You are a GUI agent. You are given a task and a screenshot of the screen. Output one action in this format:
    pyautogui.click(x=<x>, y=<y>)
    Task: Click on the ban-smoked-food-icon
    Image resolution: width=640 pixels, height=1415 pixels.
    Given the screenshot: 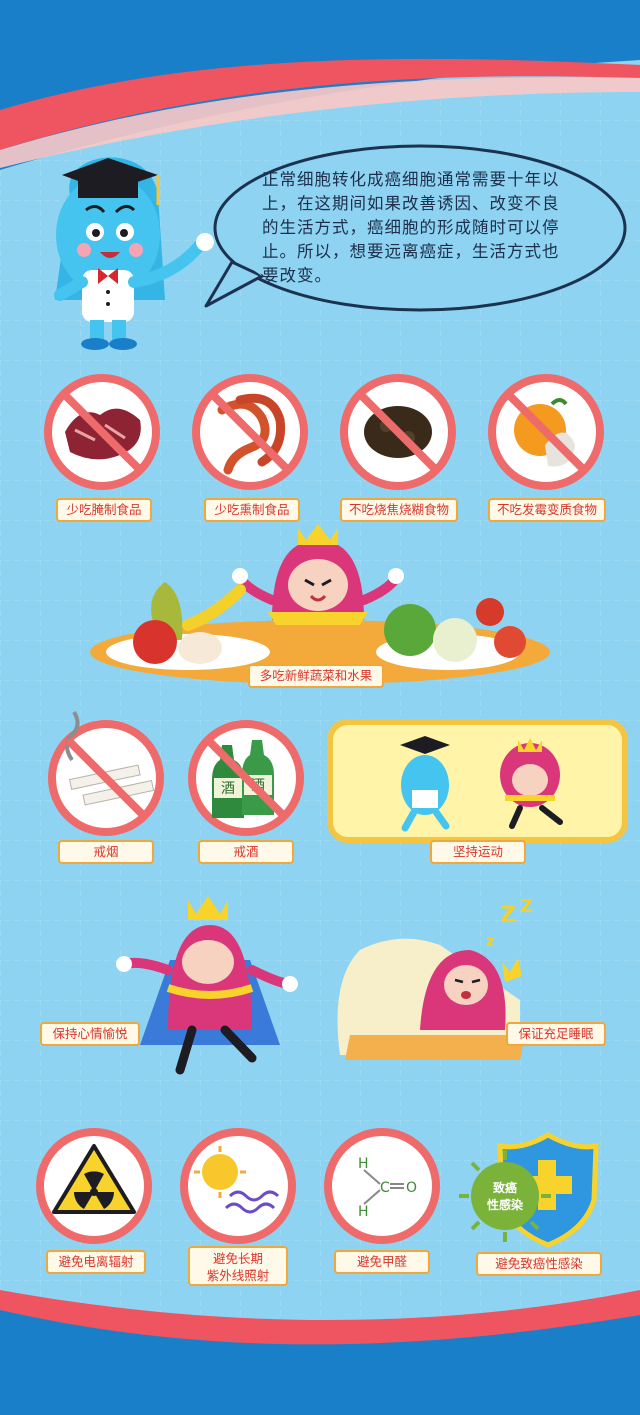 What is the action you would take?
    pyautogui.click(x=250, y=432)
    